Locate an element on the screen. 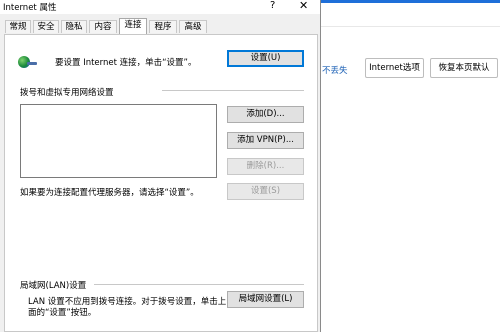  lan-group-label: 局域网(LAN)设置 is located at coordinates (53, 286).